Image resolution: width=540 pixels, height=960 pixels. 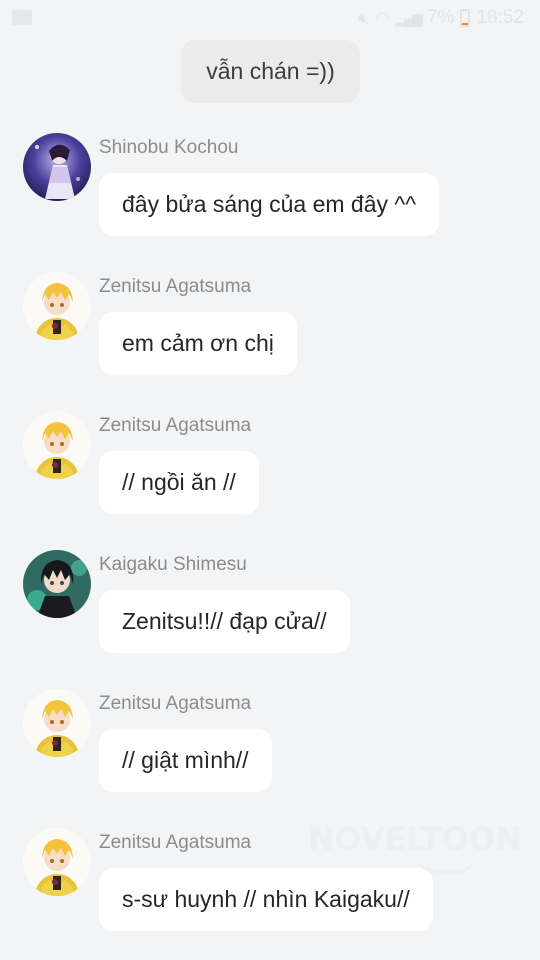 I want to click on chat-message: Zenitsu Agatsuma em cảm ơn chị, so click(x=270, y=332).